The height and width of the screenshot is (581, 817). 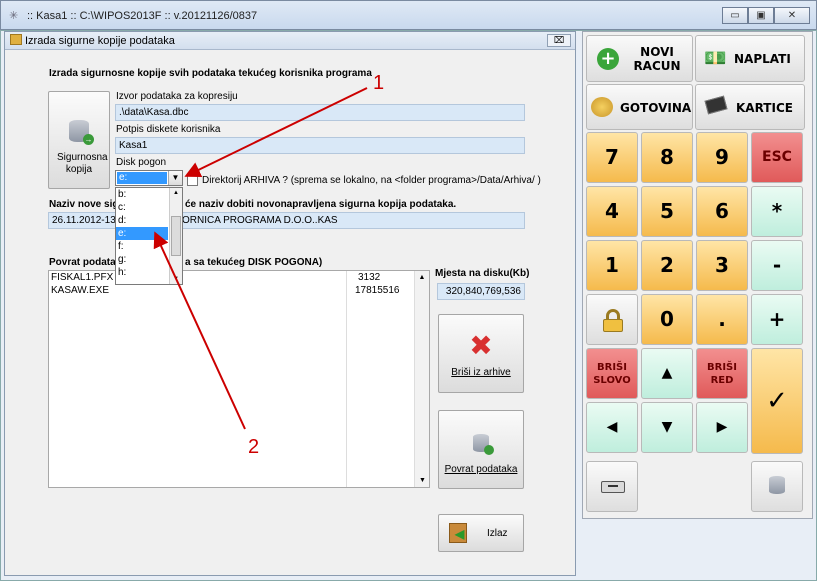 What do you see at coordinates (777, 265) in the screenshot?
I see `minus-button: -` at bounding box center [777, 265].